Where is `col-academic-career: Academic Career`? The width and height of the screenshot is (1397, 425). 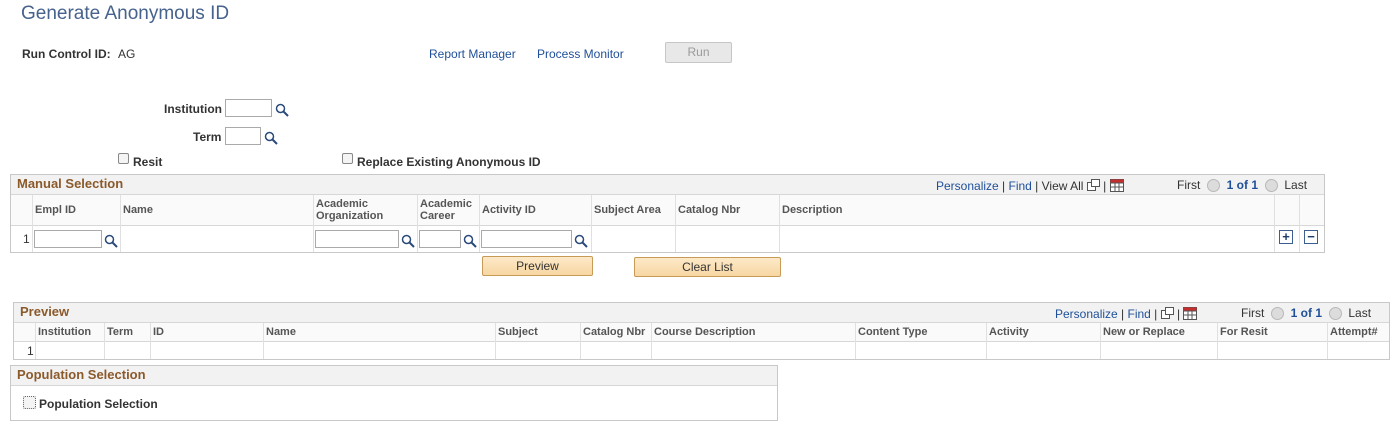
col-academic-career: Academic Career is located at coordinates (446, 210).